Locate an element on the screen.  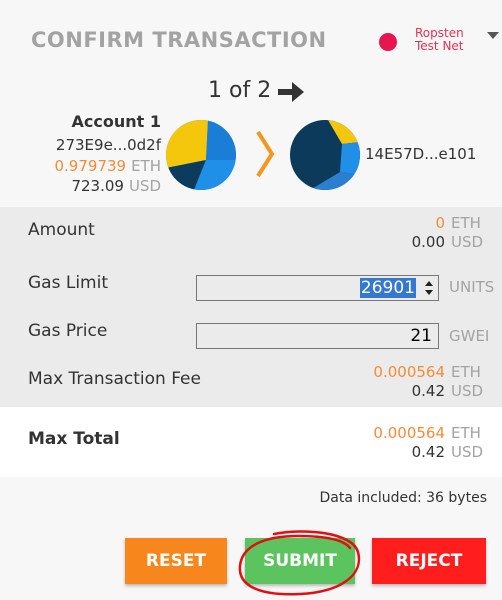
gas-limit-label: Gas Limit is located at coordinates (68, 283).